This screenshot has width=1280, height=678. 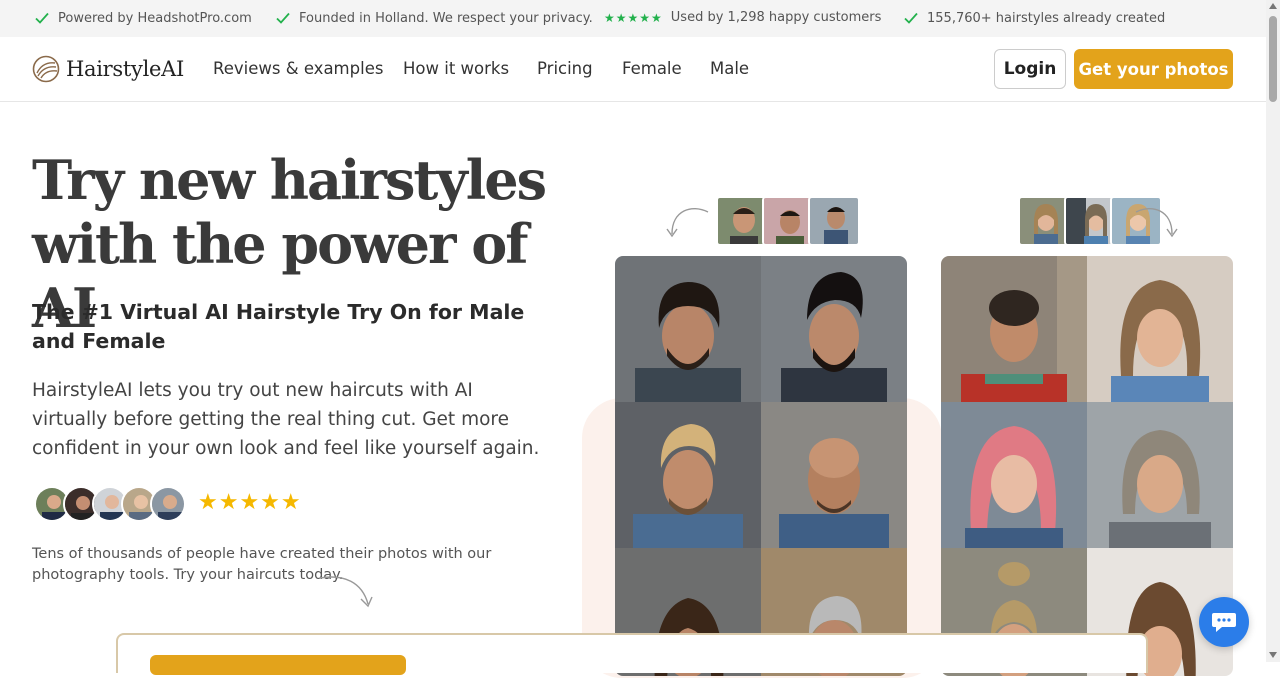 I want to click on trust-item-powered: Powered by HeadshotPro.com, so click(x=143, y=18).